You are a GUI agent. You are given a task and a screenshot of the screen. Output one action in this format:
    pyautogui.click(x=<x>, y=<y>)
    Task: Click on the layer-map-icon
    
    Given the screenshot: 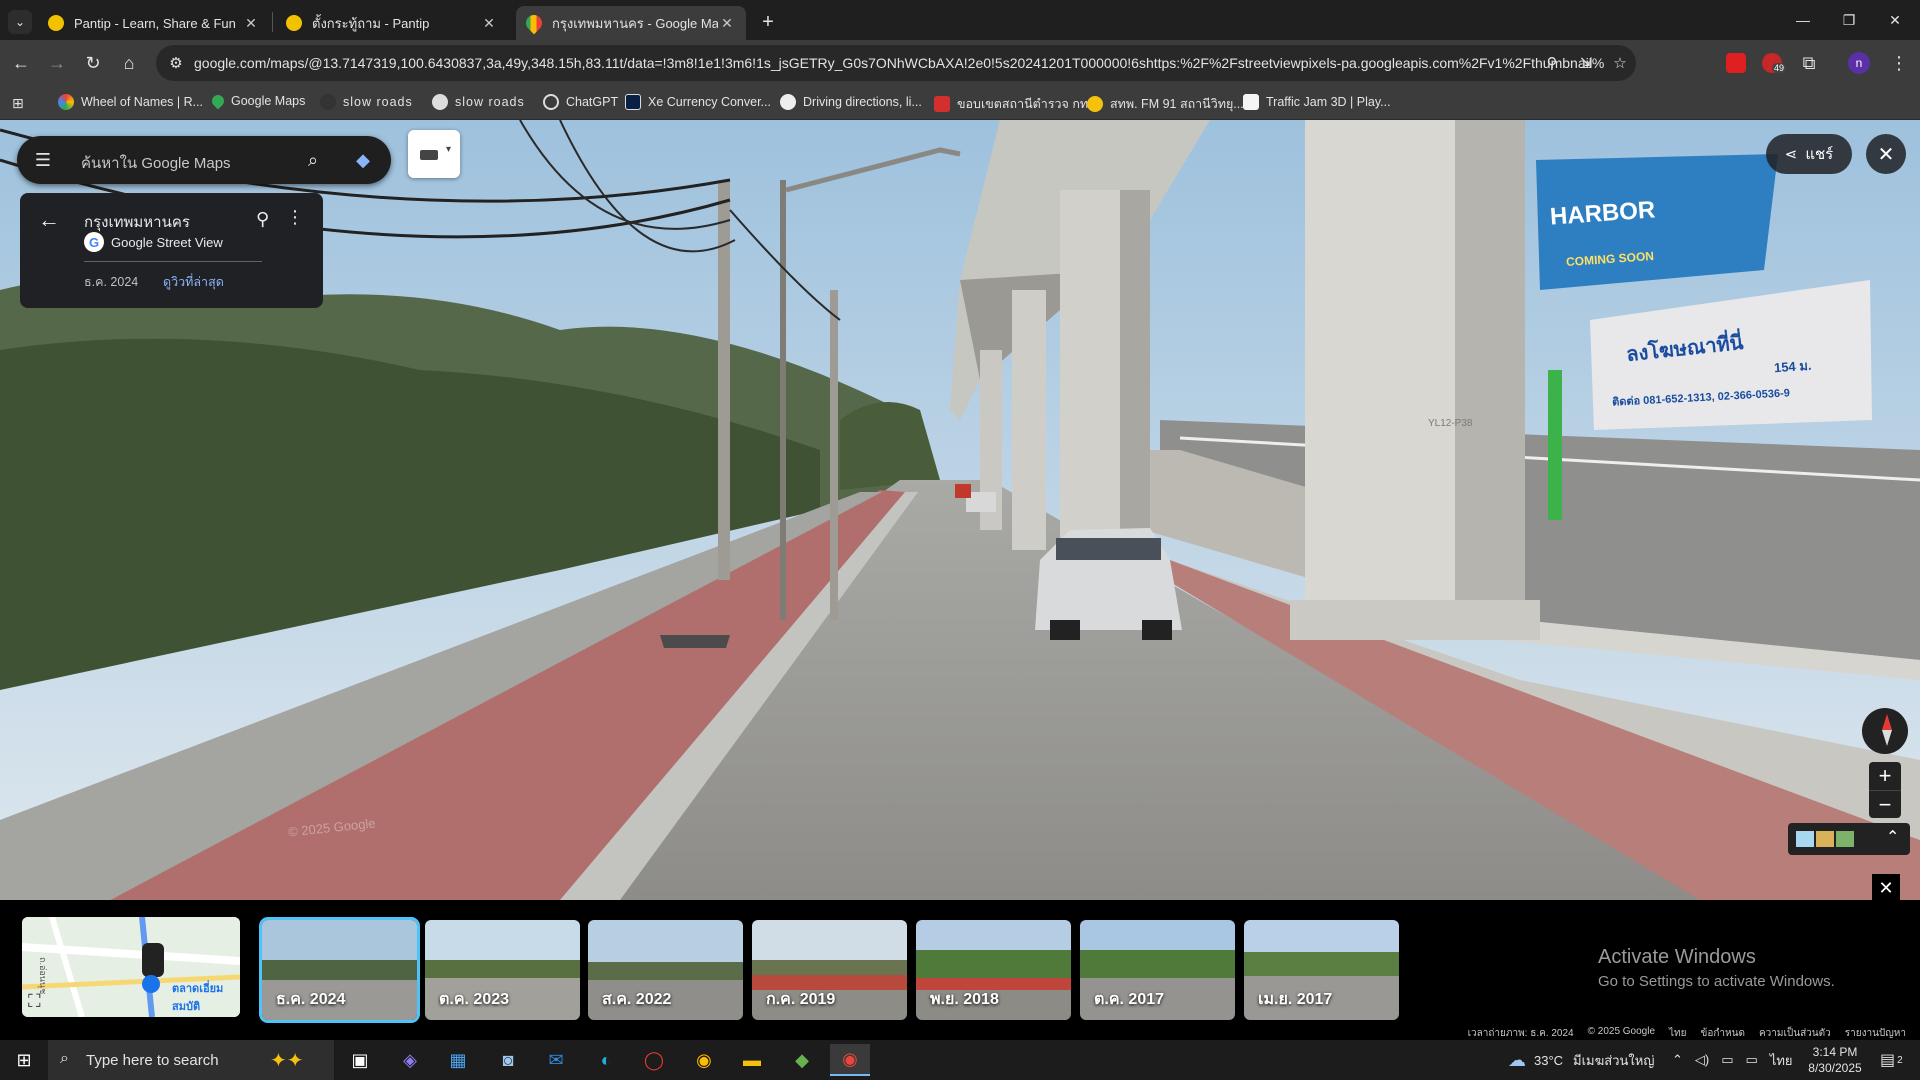 What is the action you would take?
    pyautogui.click(x=1805, y=839)
    